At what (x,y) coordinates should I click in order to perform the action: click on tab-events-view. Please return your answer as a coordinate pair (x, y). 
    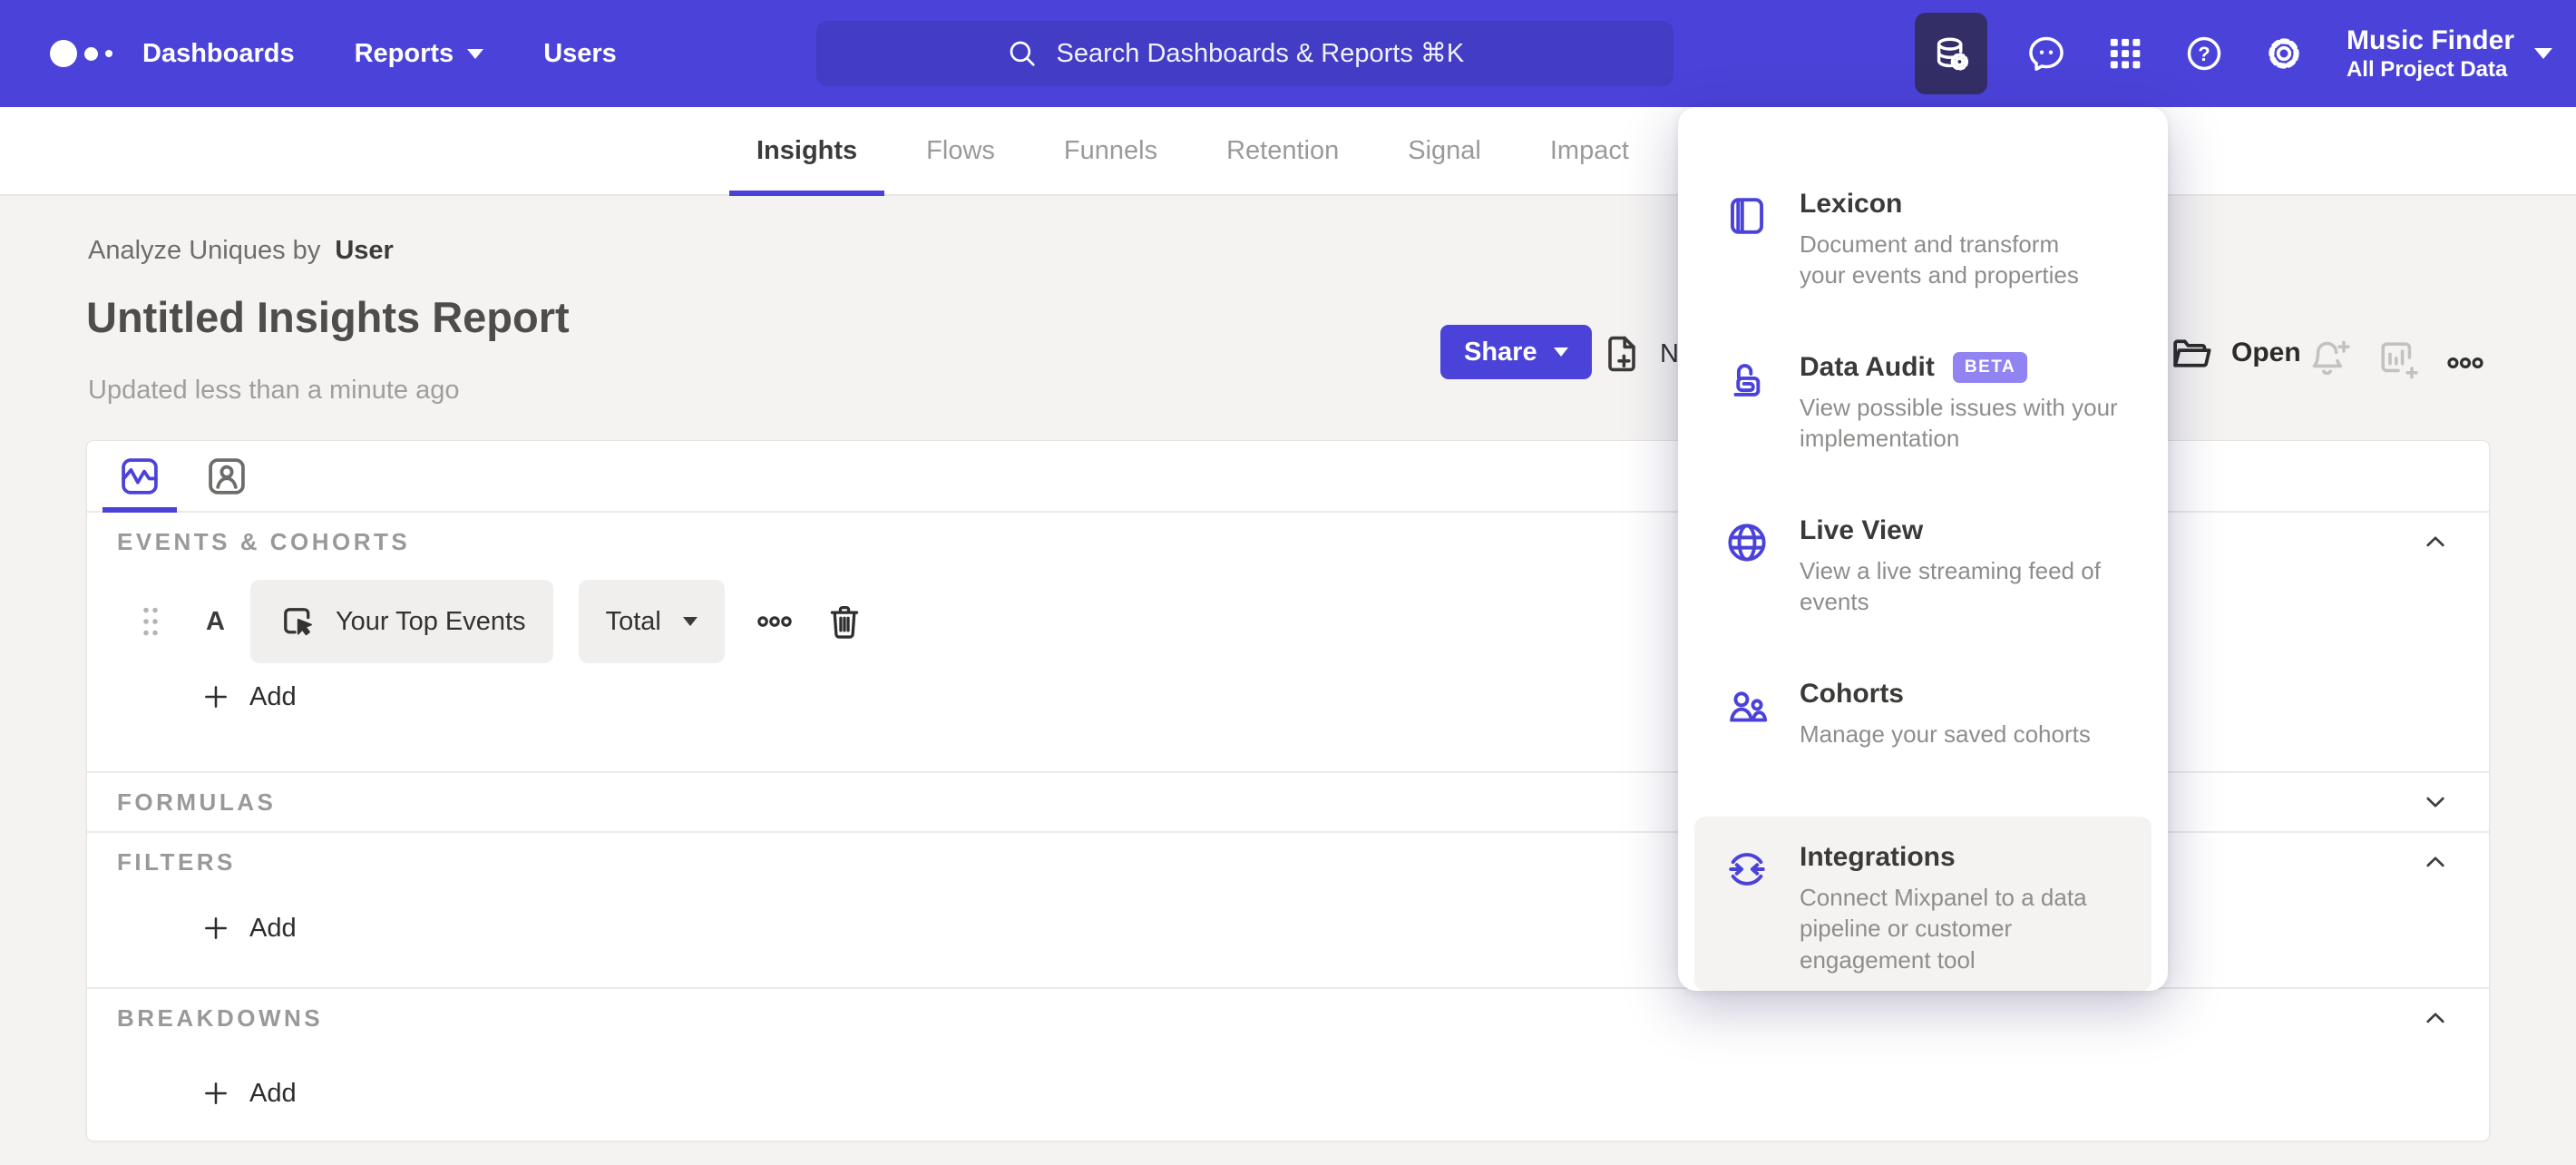
    Looking at the image, I should click on (139, 483).